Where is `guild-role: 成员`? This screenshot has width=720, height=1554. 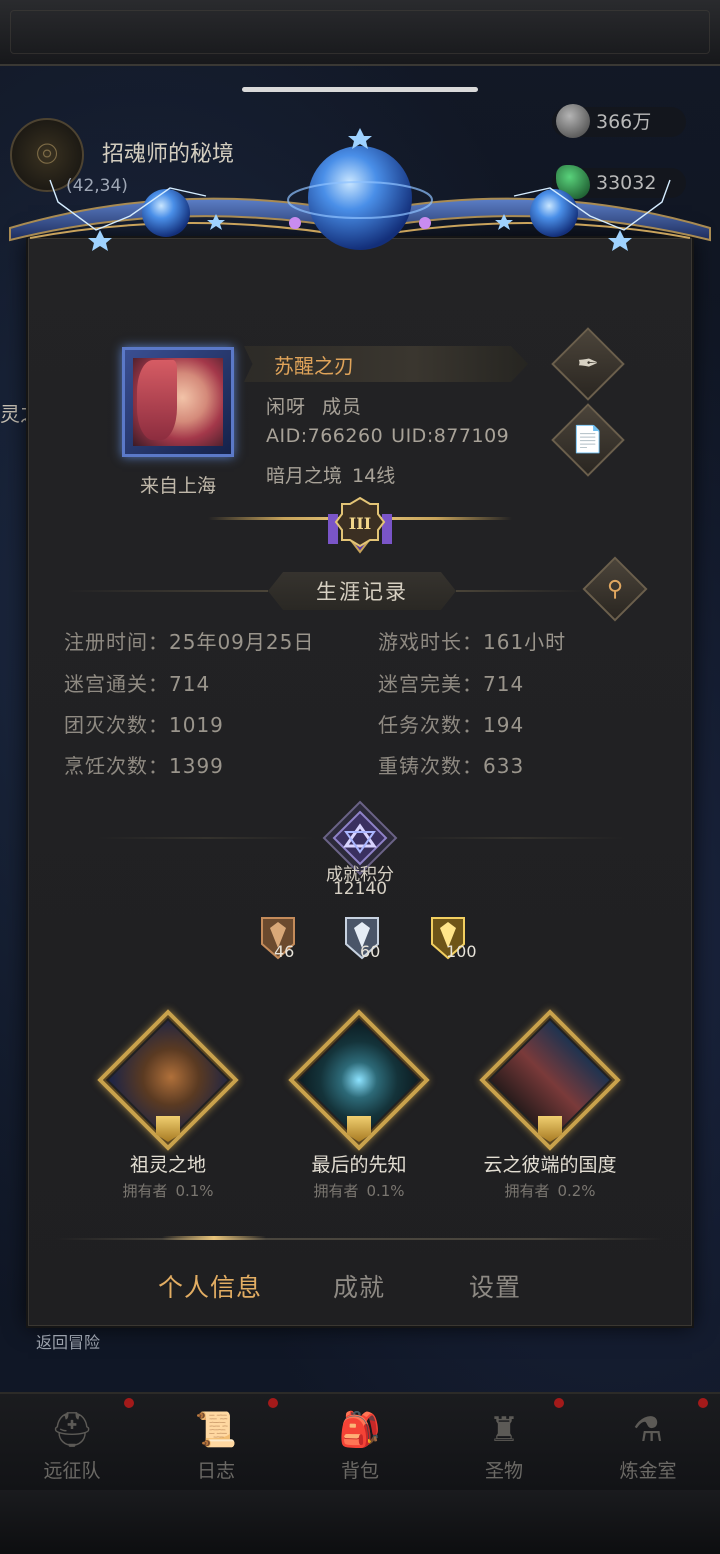 guild-role: 成员 is located at coordinates (342, 407).